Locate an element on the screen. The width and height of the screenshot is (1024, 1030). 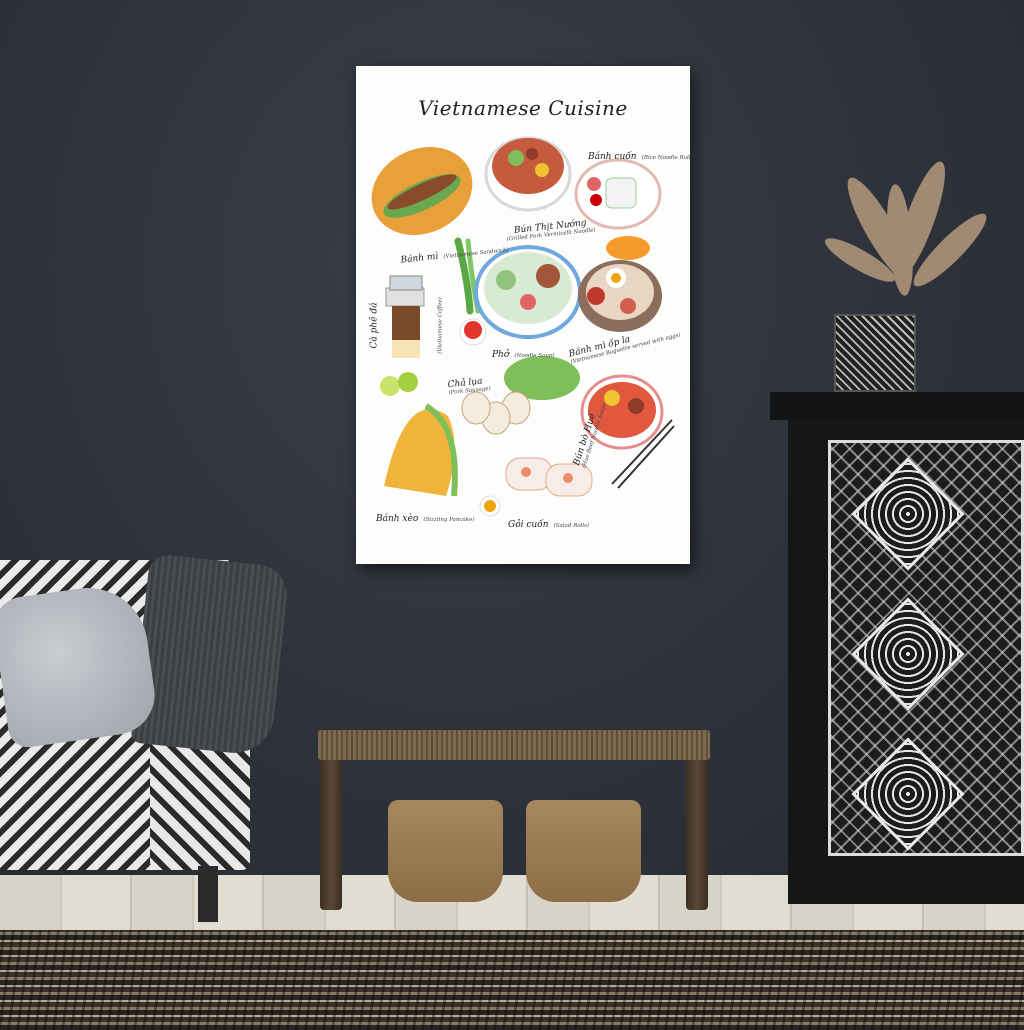
patterned-vase is located at coordinates (875, 353).